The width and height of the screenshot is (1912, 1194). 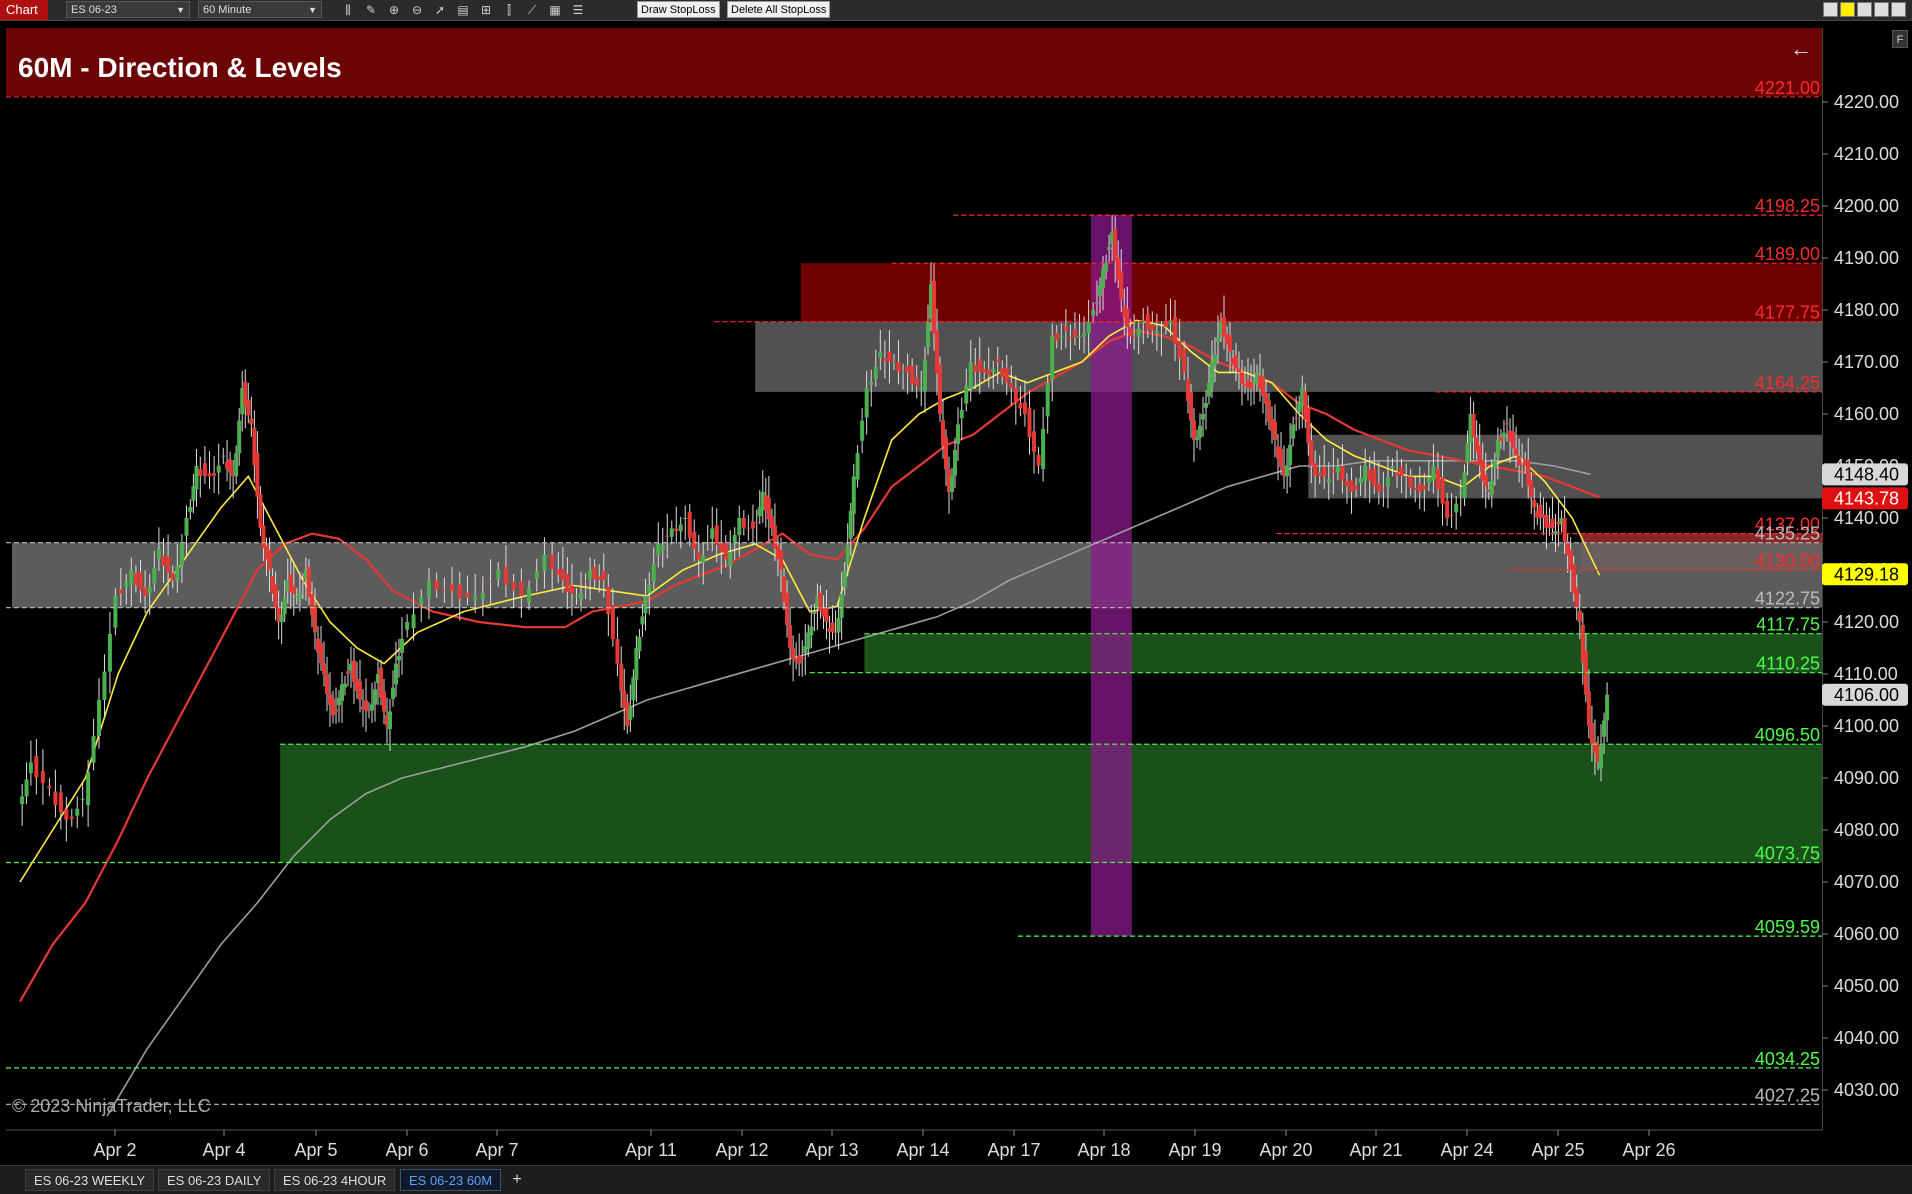 I want to click on date-label: Apr 13, so click(x=831, y=1150).